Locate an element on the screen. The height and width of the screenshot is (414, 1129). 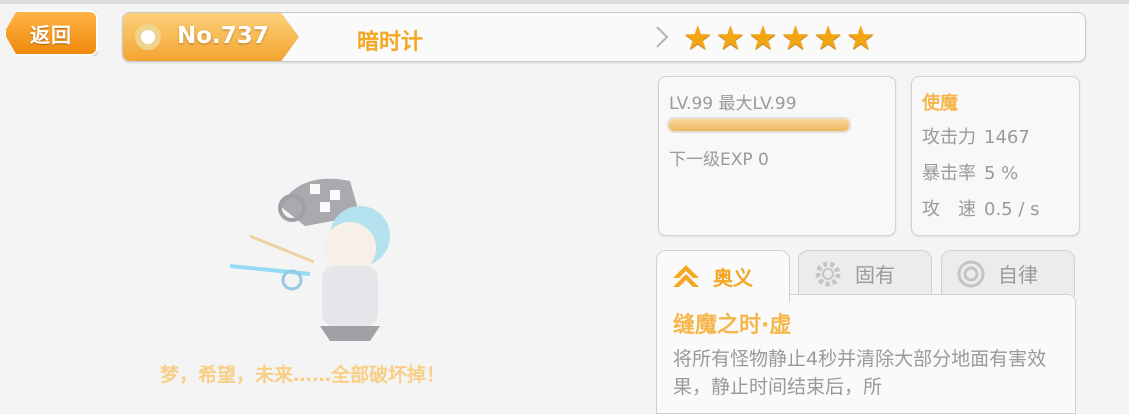
stat-attack: 攻击力 1467 is located at coordinates (976, 136).